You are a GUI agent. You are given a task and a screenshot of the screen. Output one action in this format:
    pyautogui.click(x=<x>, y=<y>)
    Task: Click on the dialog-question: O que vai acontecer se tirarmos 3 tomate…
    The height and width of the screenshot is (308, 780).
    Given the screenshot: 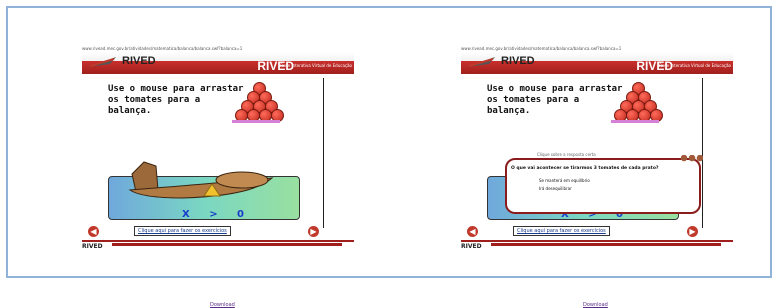 What is the action you would take?
    pyautogui.click(x=585, y=168)
    